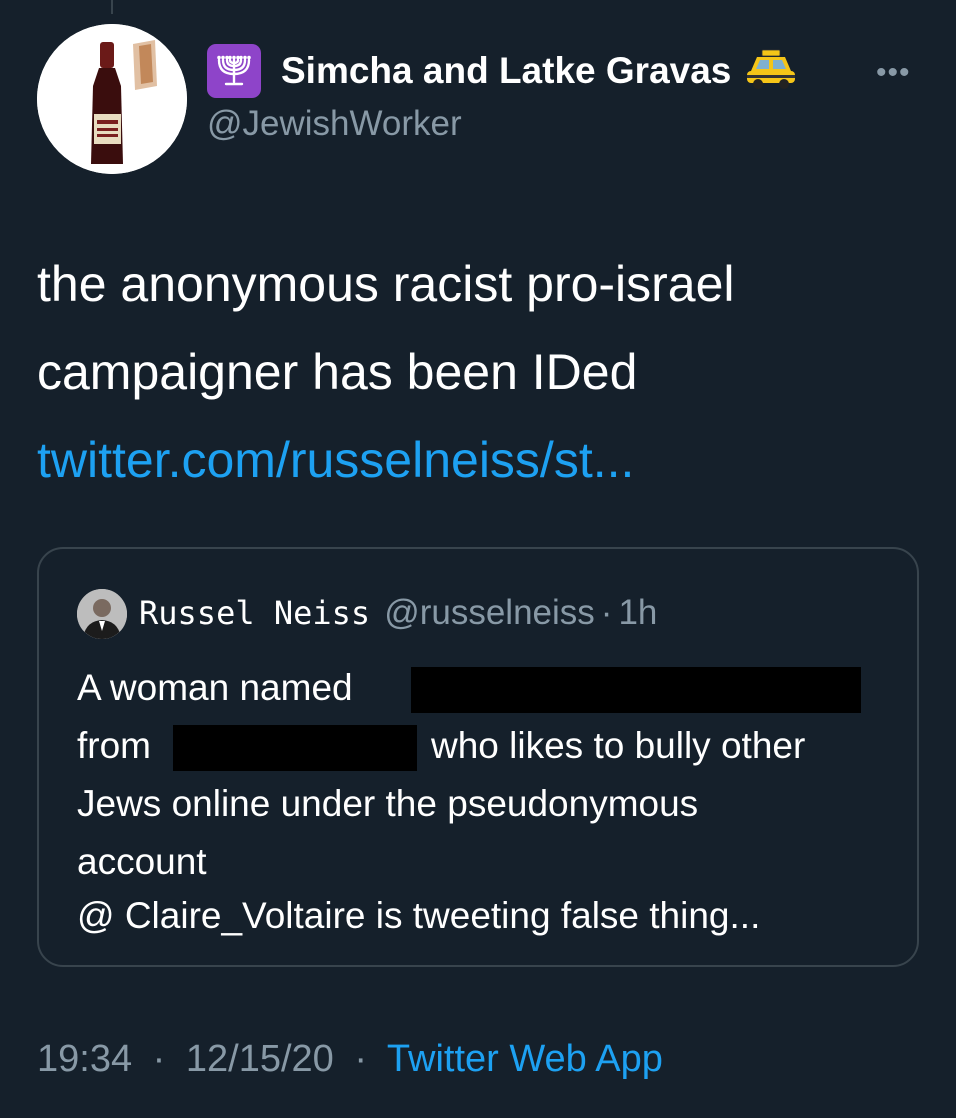  I want to click on quoted-text-line: account, so click(142, 861).